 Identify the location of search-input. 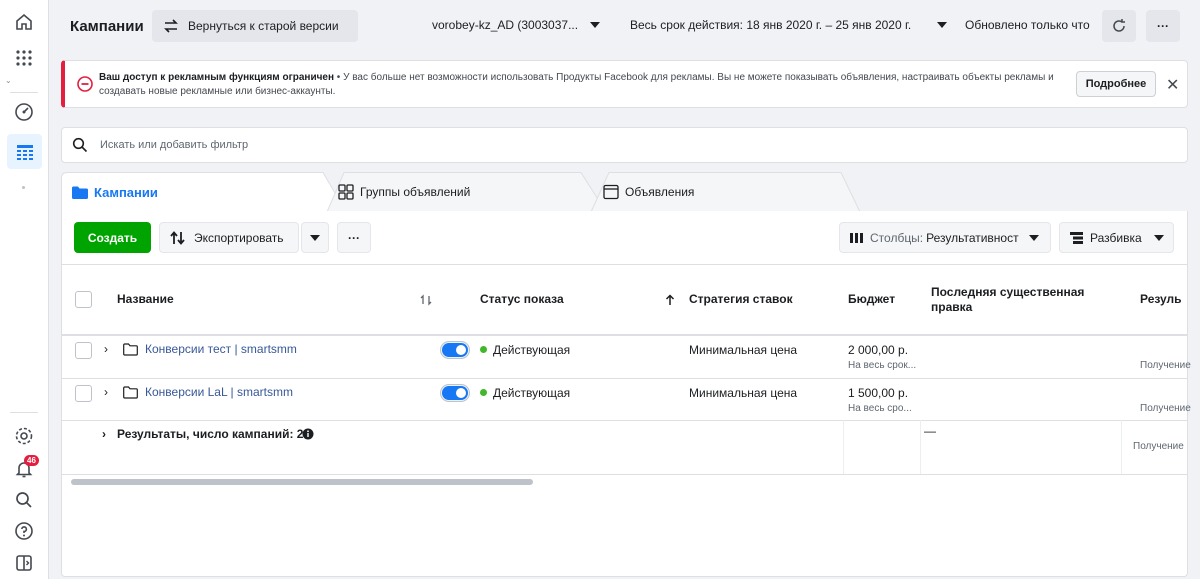
(550, 145).